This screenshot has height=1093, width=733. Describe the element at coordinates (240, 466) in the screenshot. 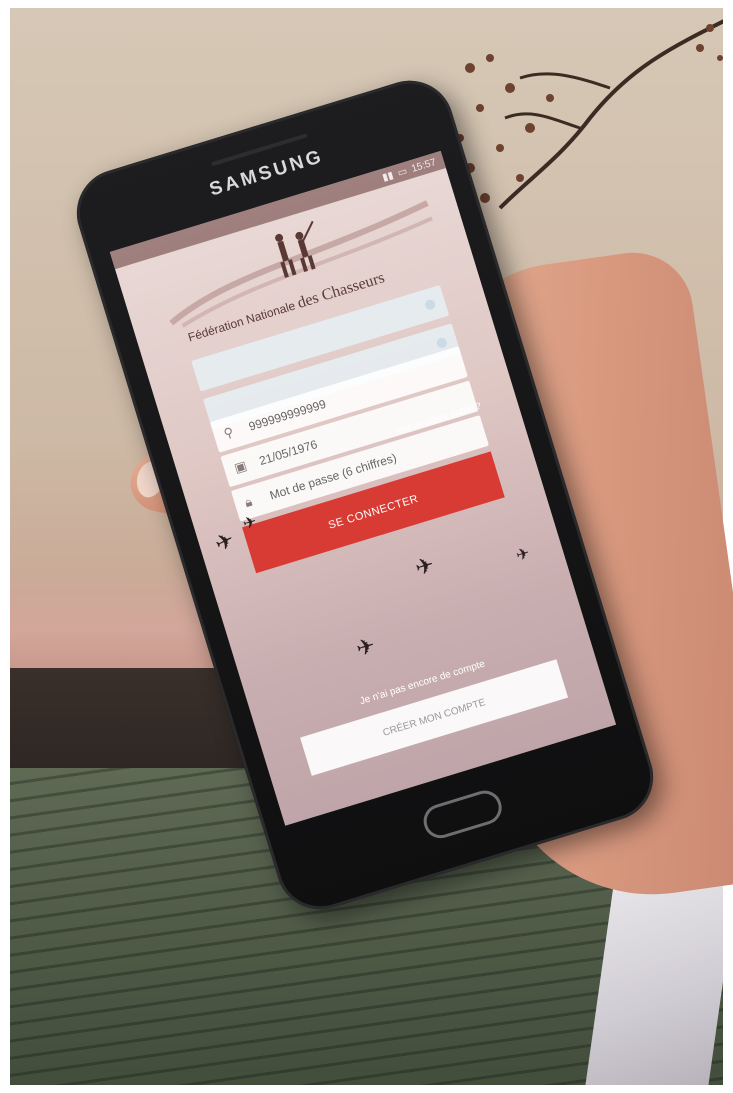

I see `calendar-icon: ▣` at that location.